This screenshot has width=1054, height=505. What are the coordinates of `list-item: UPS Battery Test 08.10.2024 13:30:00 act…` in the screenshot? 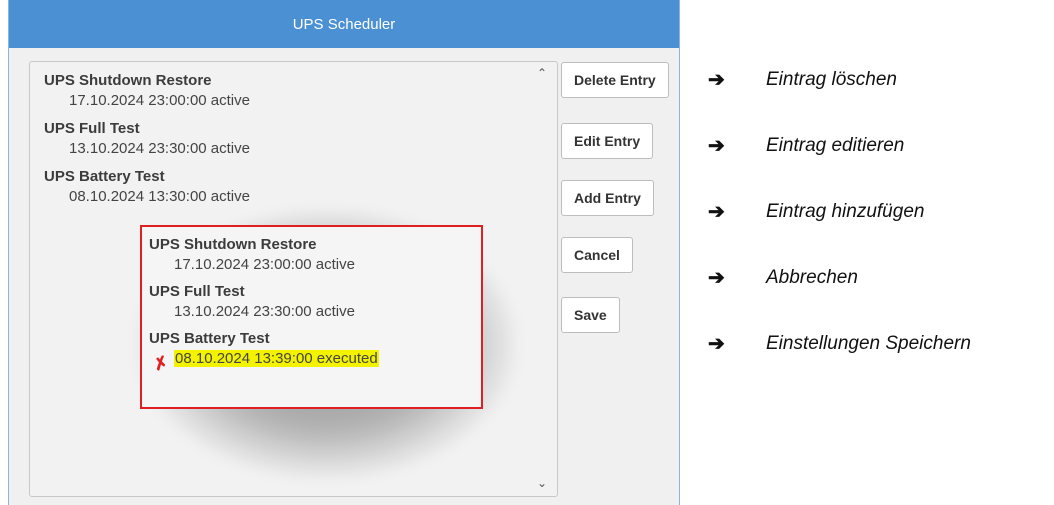 It's located at (147, 187).